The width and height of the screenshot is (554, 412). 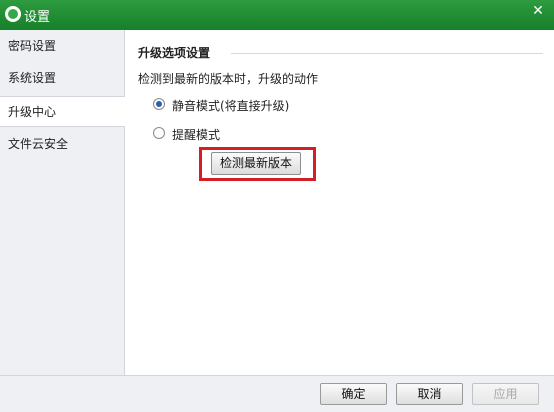 I want to click on sidebar-item-password: 密码设置, so click(x=62, y=46).